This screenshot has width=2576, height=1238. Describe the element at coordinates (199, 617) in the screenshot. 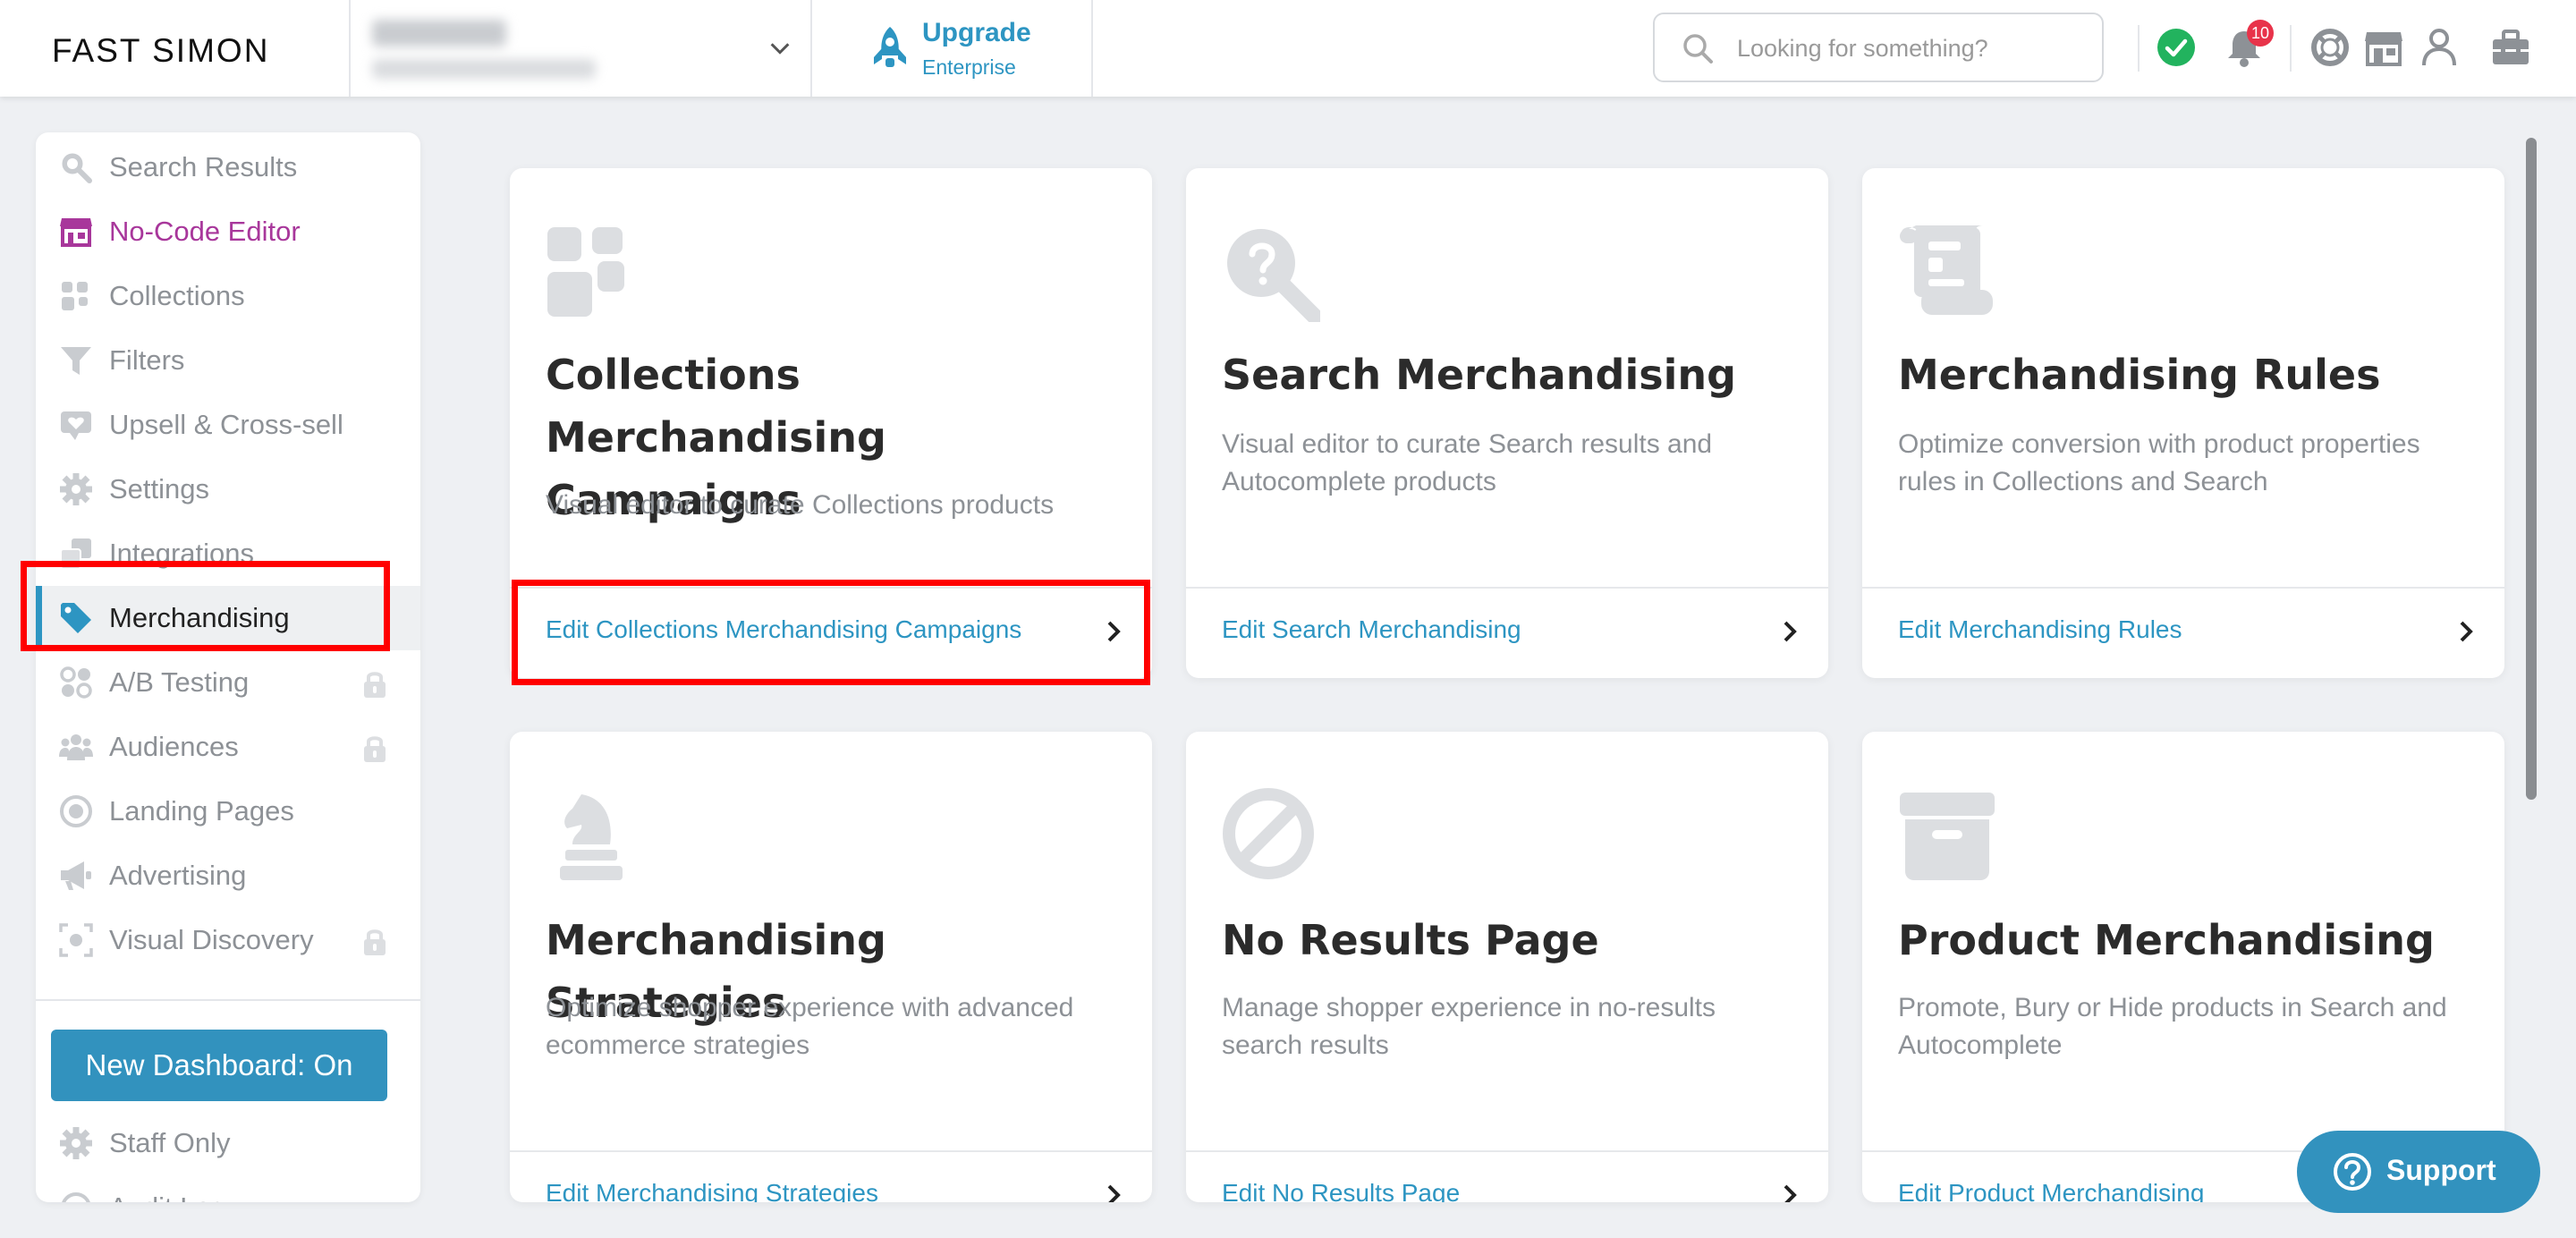

I see `sidebar-item-label: Merchandising` at that location.